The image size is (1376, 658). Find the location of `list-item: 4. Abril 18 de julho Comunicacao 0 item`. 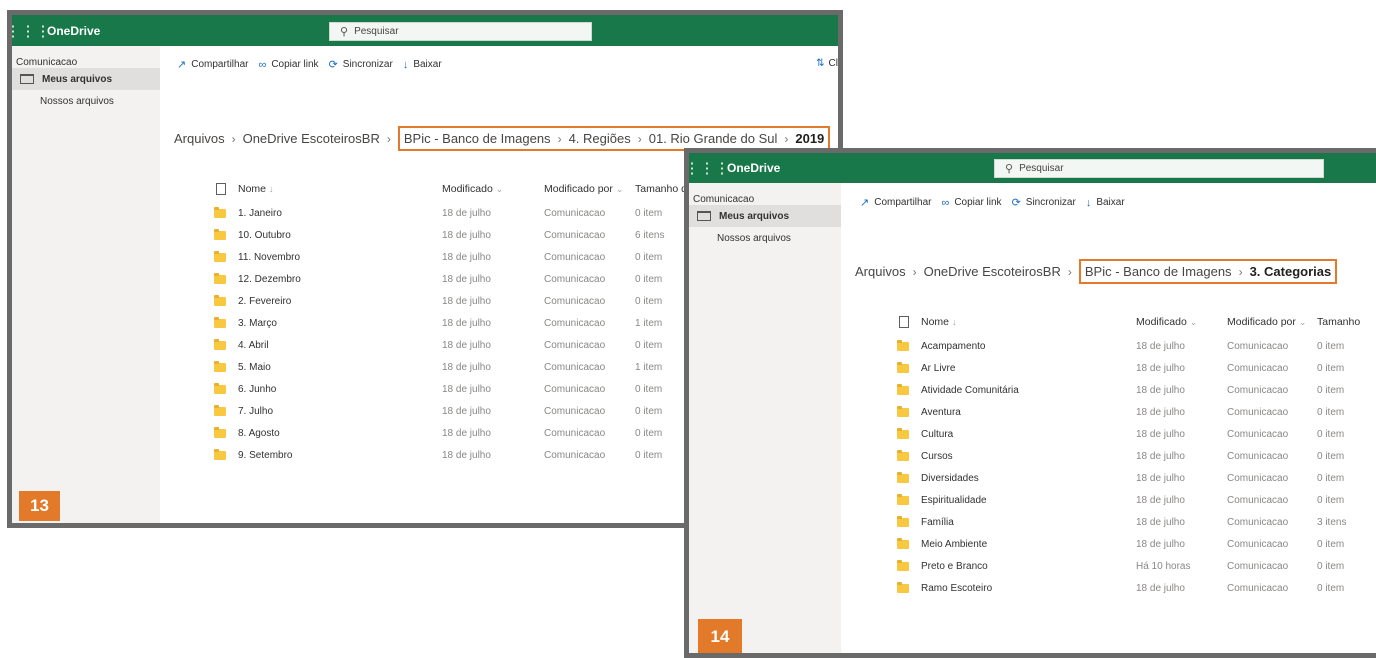

list-item: 4. Abril 18 de julho Comunicacao 0 item is located at coordinates (453, 345).